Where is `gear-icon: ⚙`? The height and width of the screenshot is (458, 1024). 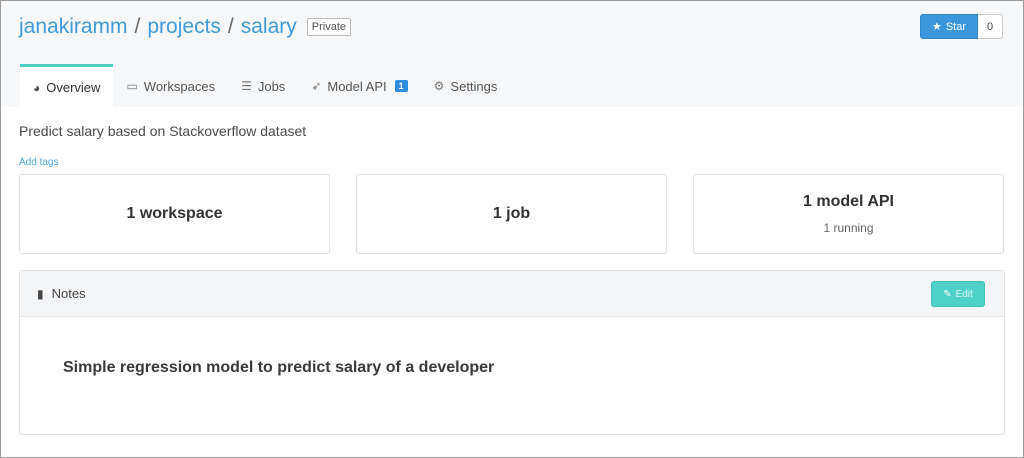 gear-icon: ⚙ is located at coordinates (439, 86).